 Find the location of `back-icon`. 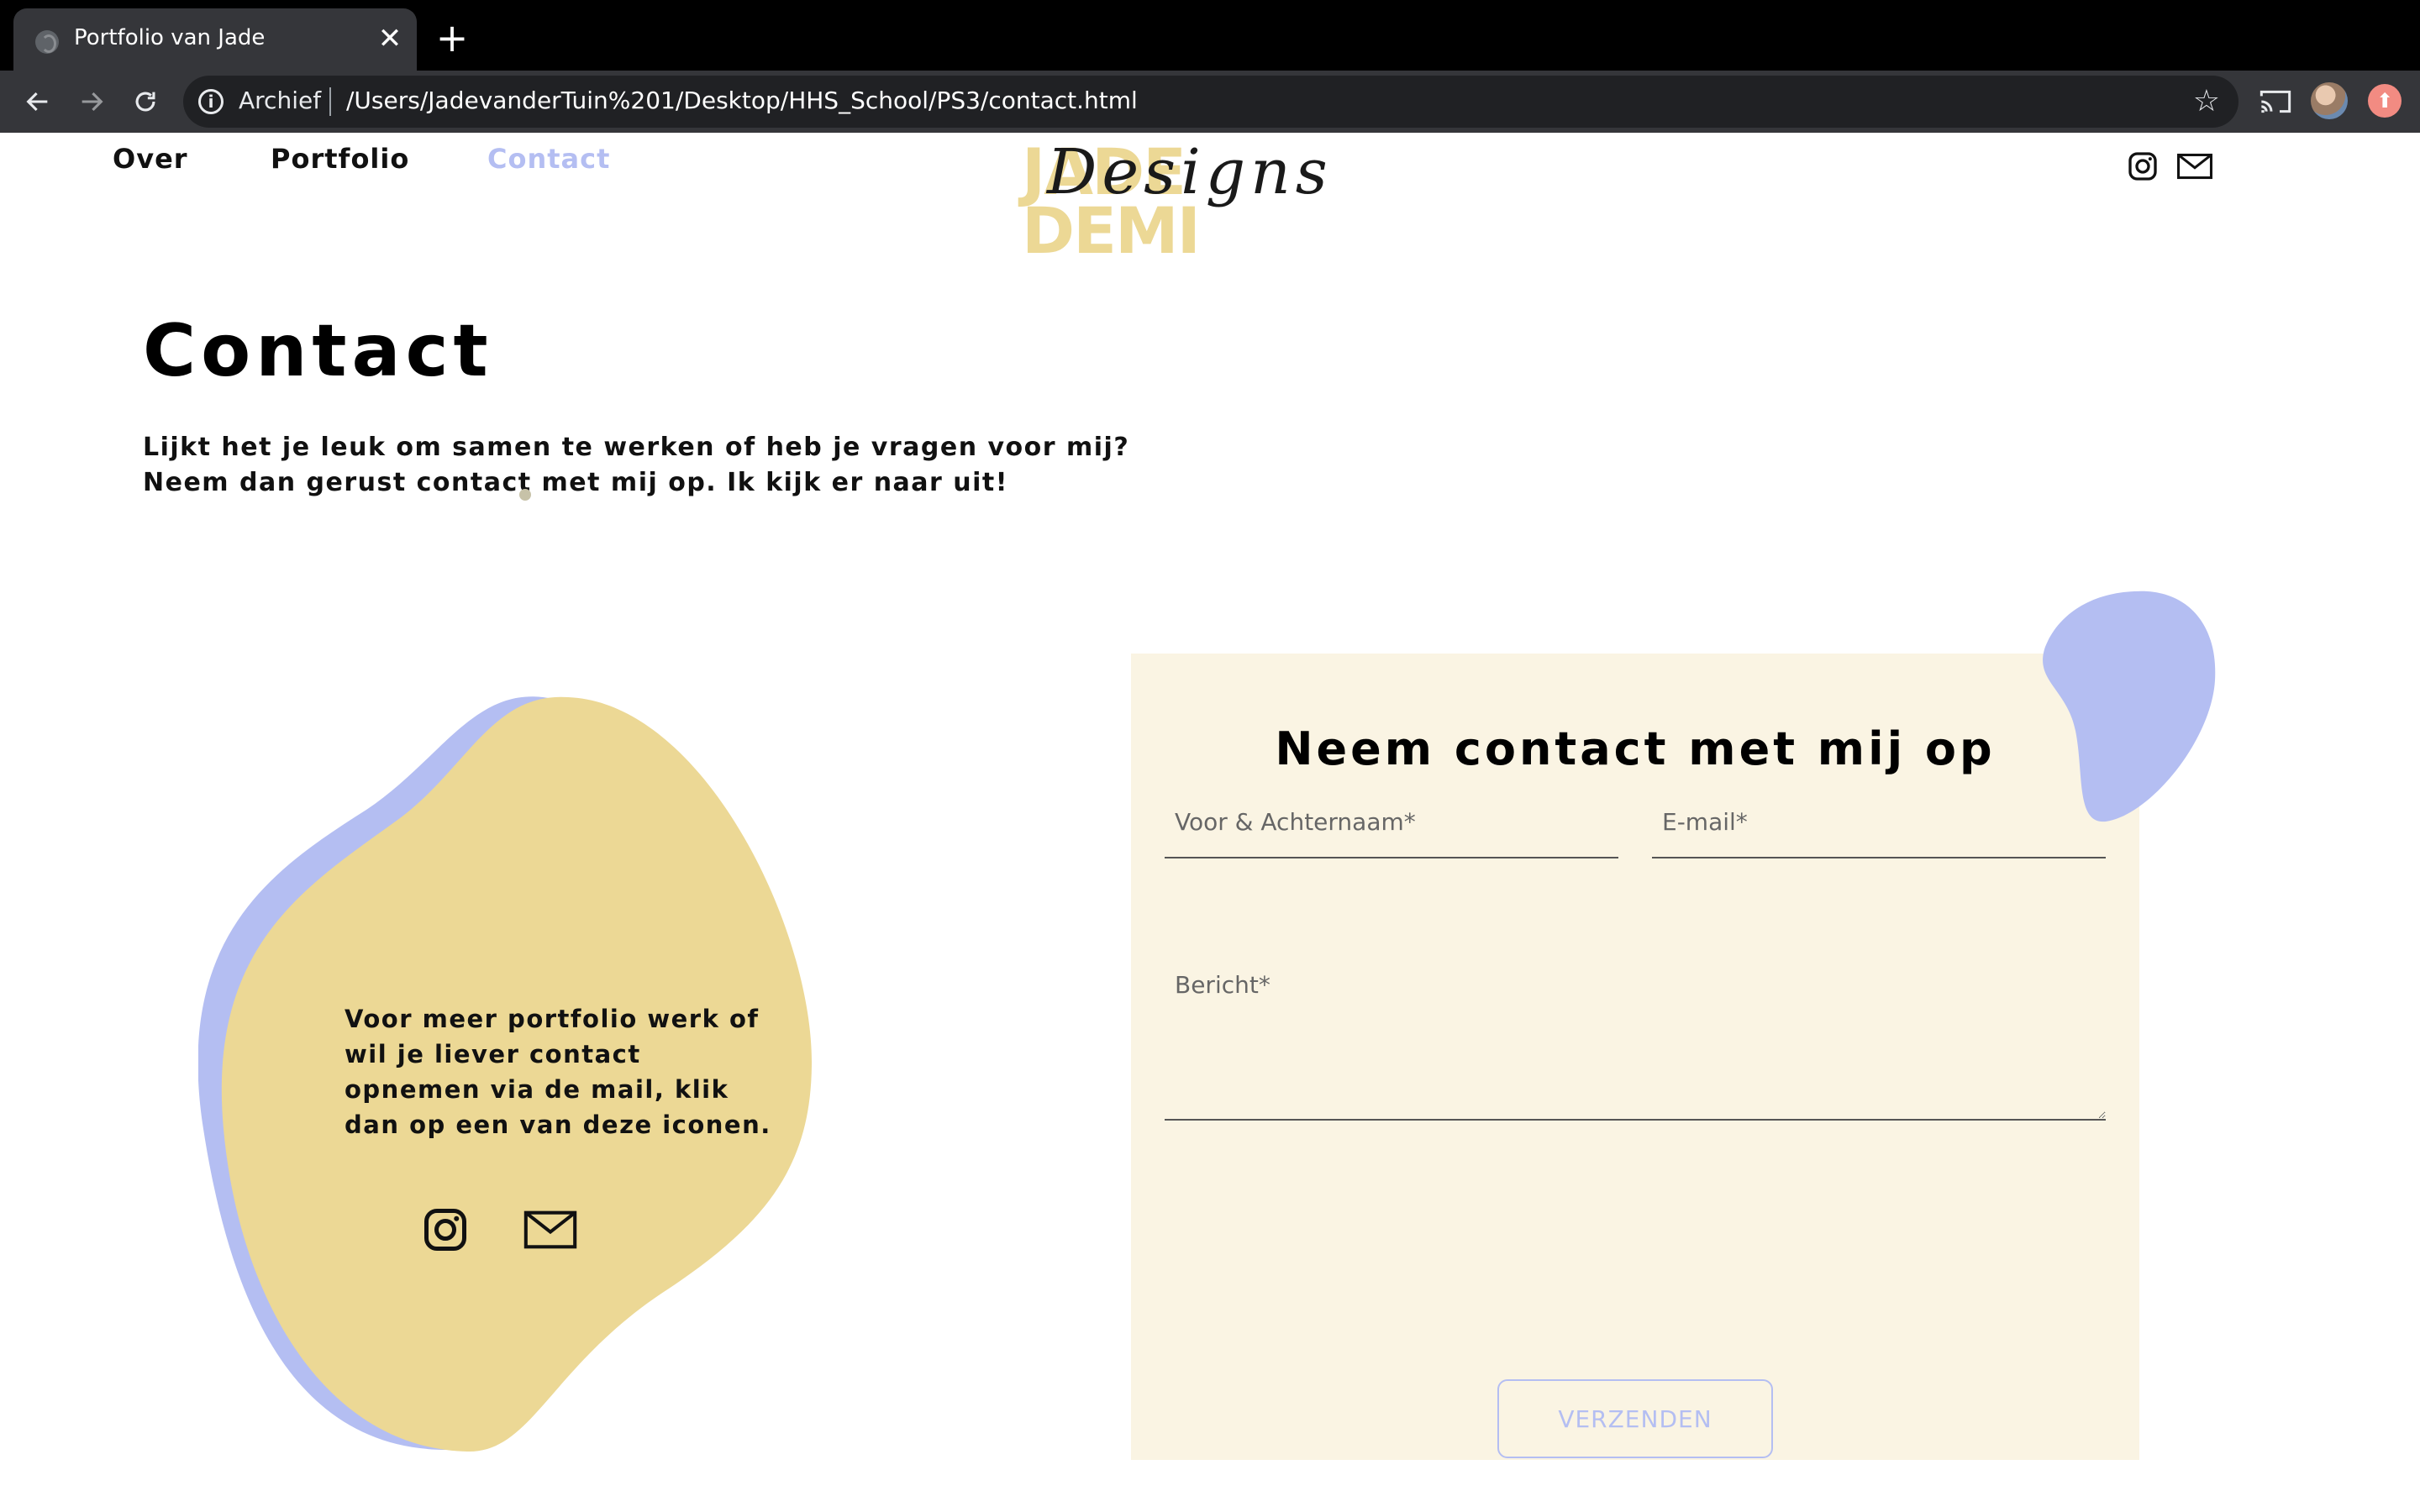

back-icon is located at coordinates (37, 102).